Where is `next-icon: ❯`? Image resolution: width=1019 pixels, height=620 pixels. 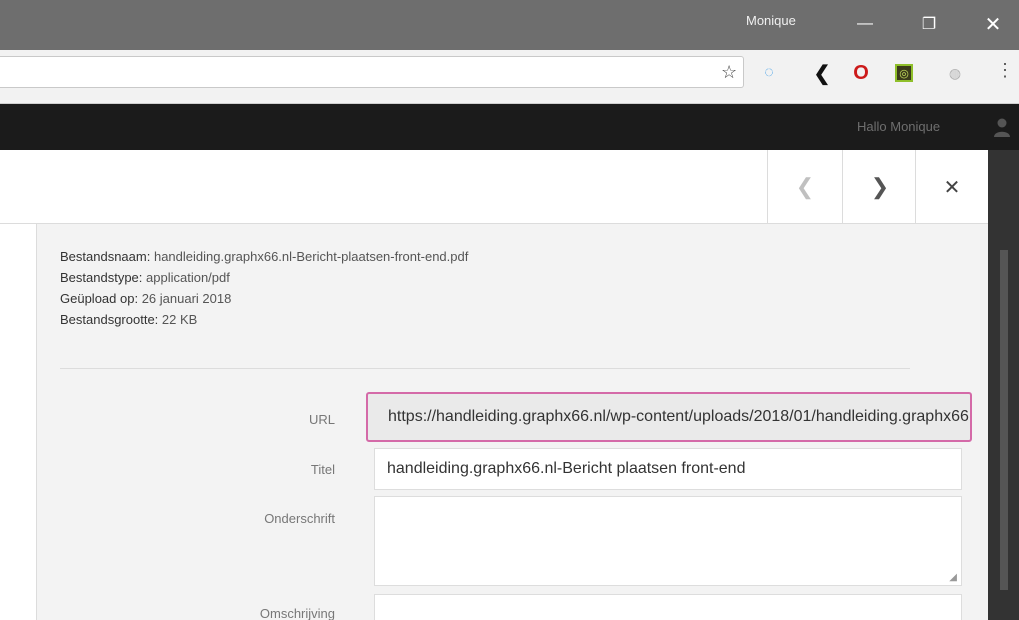
next-icon: ❯ is located at coordinates (879, 187).